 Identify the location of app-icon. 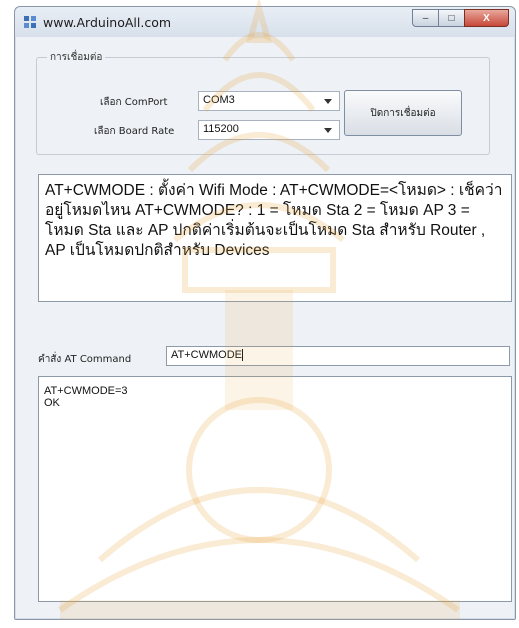
(30, 22).